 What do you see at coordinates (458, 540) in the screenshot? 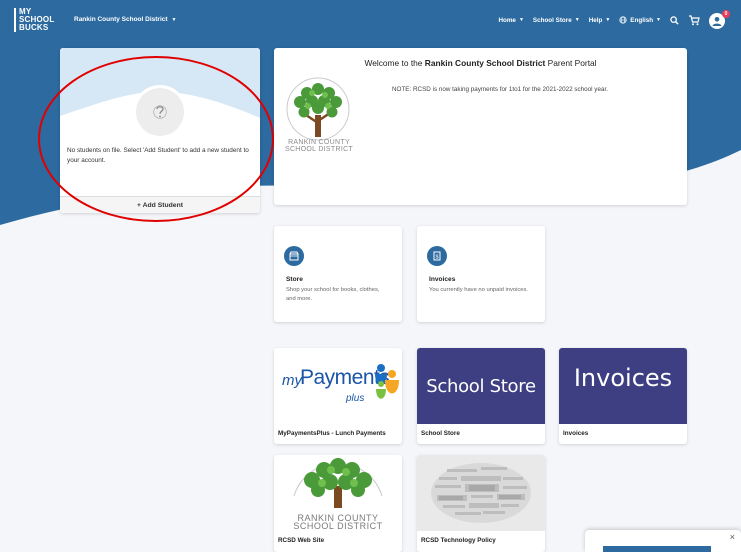
I see `tile-rcsd-technology-policy-label: RCSD Technology Policy` at bounding box center [458, 540].